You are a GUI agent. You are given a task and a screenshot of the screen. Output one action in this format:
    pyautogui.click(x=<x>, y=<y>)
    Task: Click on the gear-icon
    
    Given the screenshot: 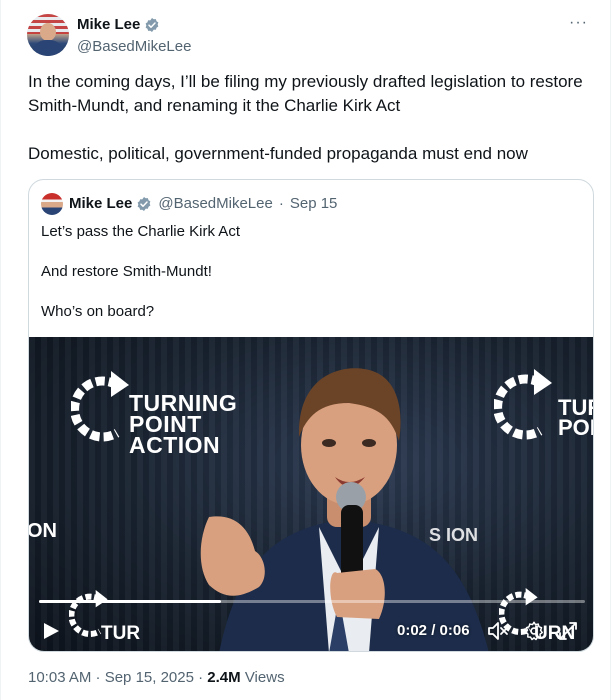 What is the action you would take?
    pyautogui.click(x=534, y=631)
    